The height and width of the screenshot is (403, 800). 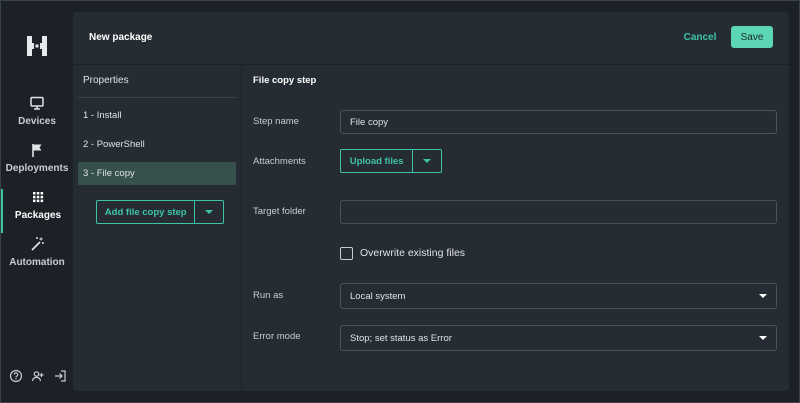 What do you see at coordinates (114, 144) in the screenshot?
I see `step-label: 2 - PowerShell` at bounding box center [114, 144].